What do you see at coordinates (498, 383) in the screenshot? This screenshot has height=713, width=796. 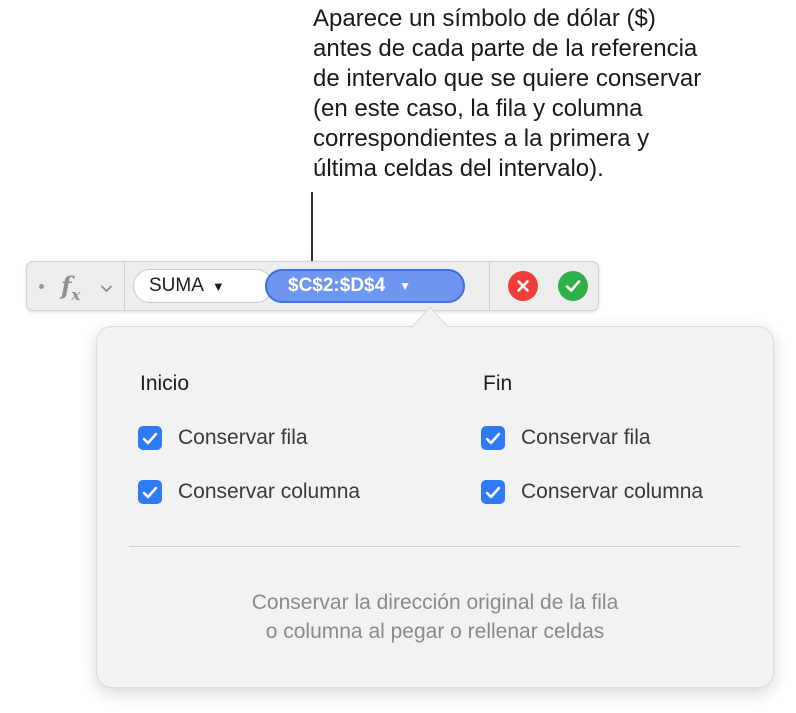 I see `end-section-title: Fin` at bounding box center [498, 383].